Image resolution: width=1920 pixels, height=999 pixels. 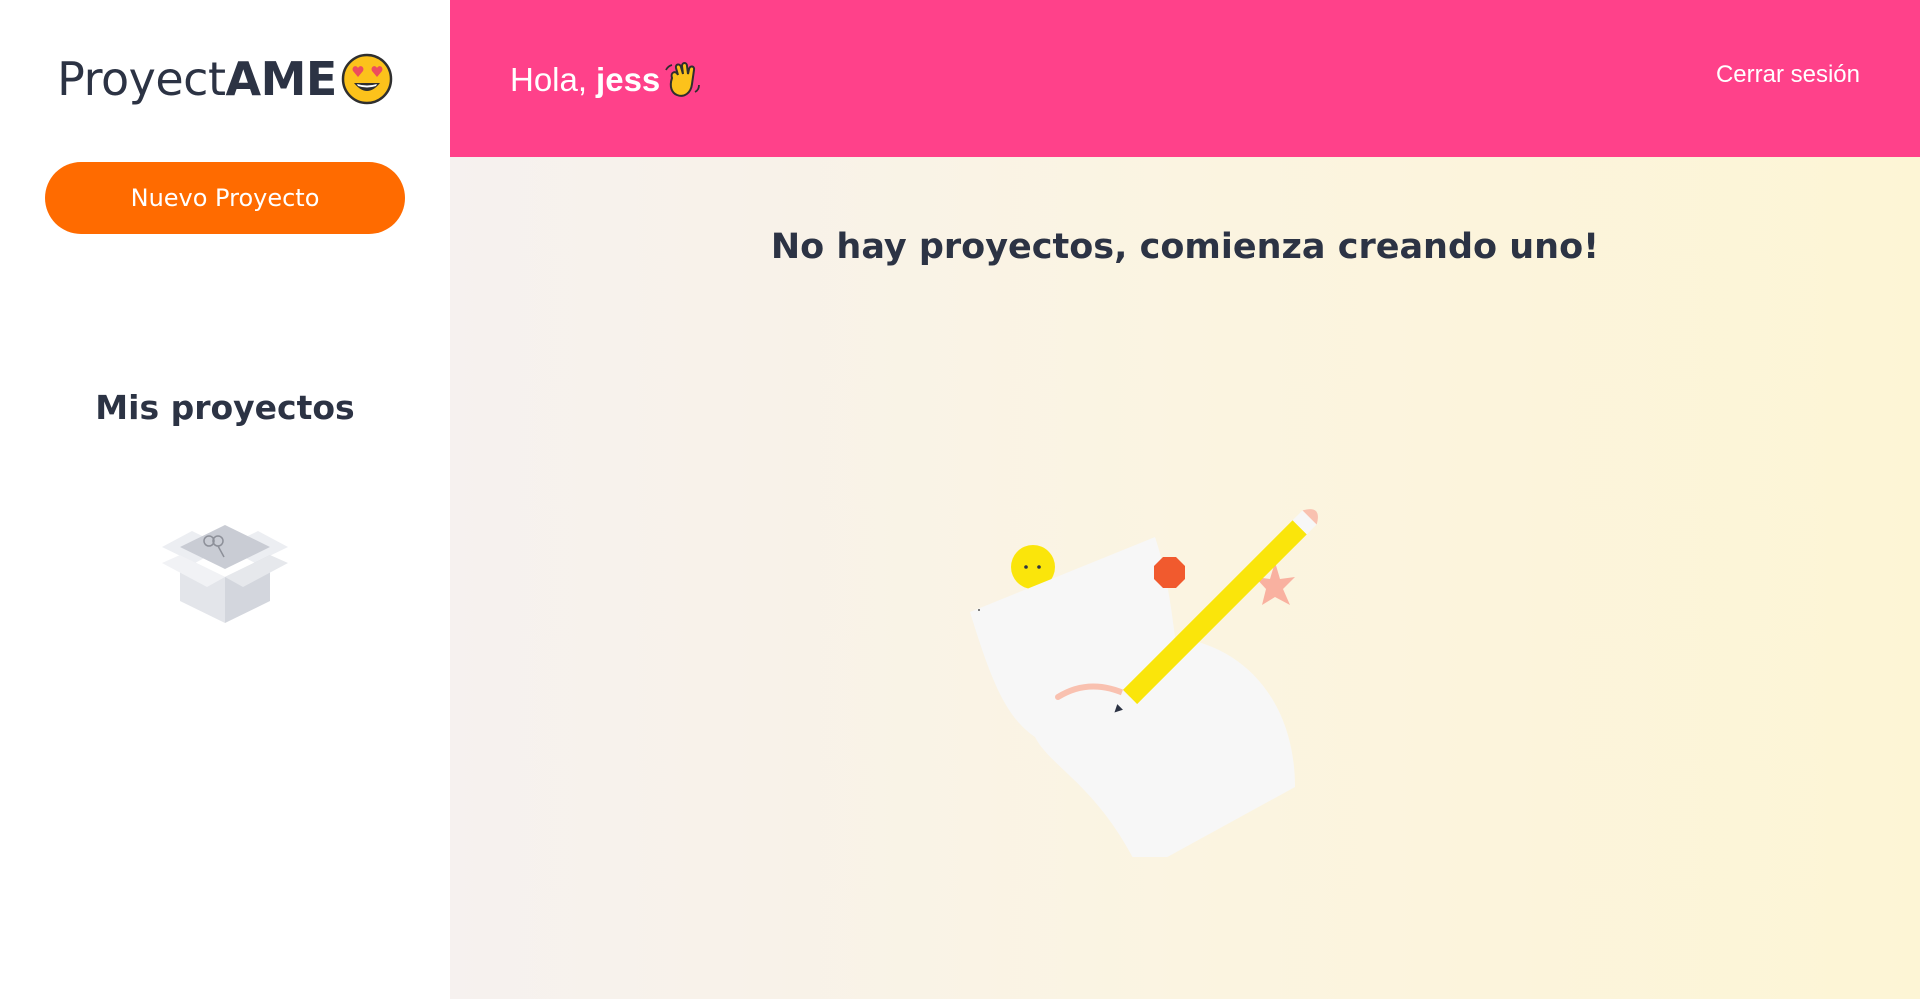 I want to click on top-bar: Hola, jess Cerrar sesión, so click(x=1185, y=78).